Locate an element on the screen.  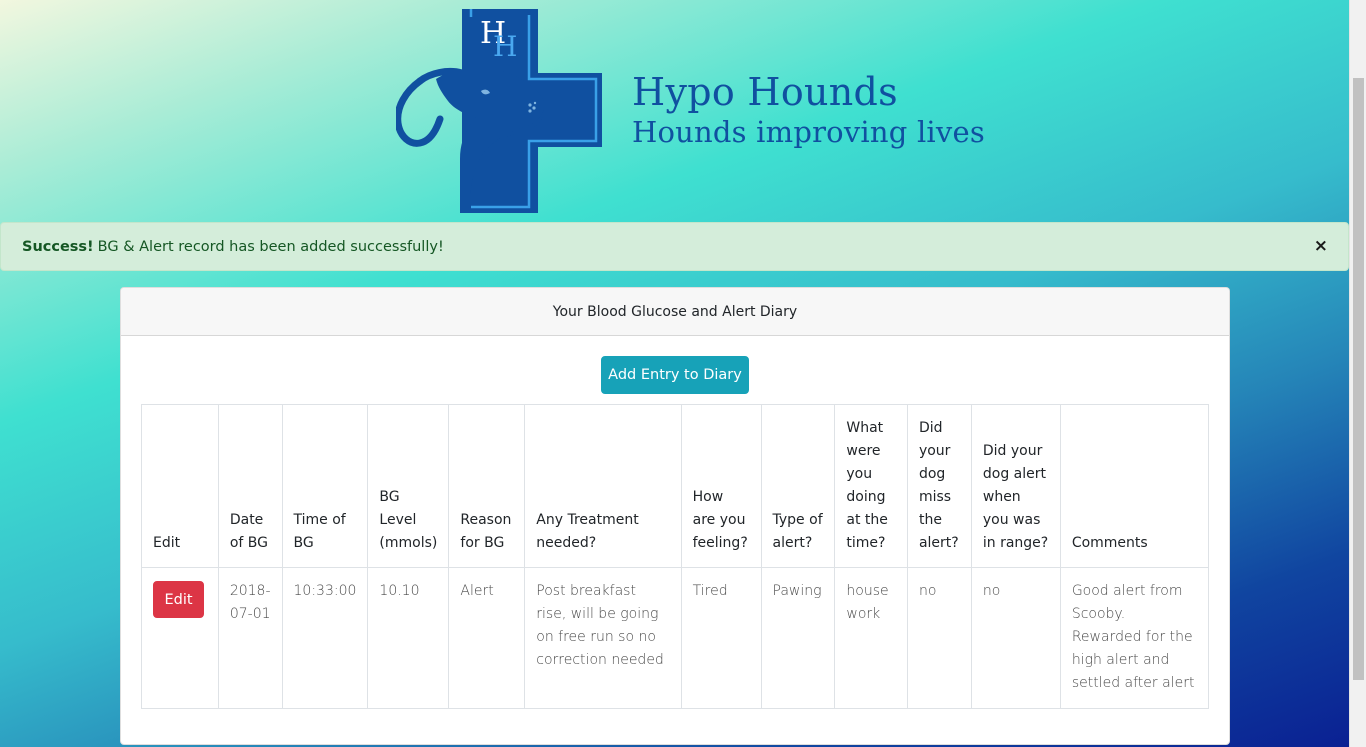
edit-cell: Edit is located at coordinates (180, 638).